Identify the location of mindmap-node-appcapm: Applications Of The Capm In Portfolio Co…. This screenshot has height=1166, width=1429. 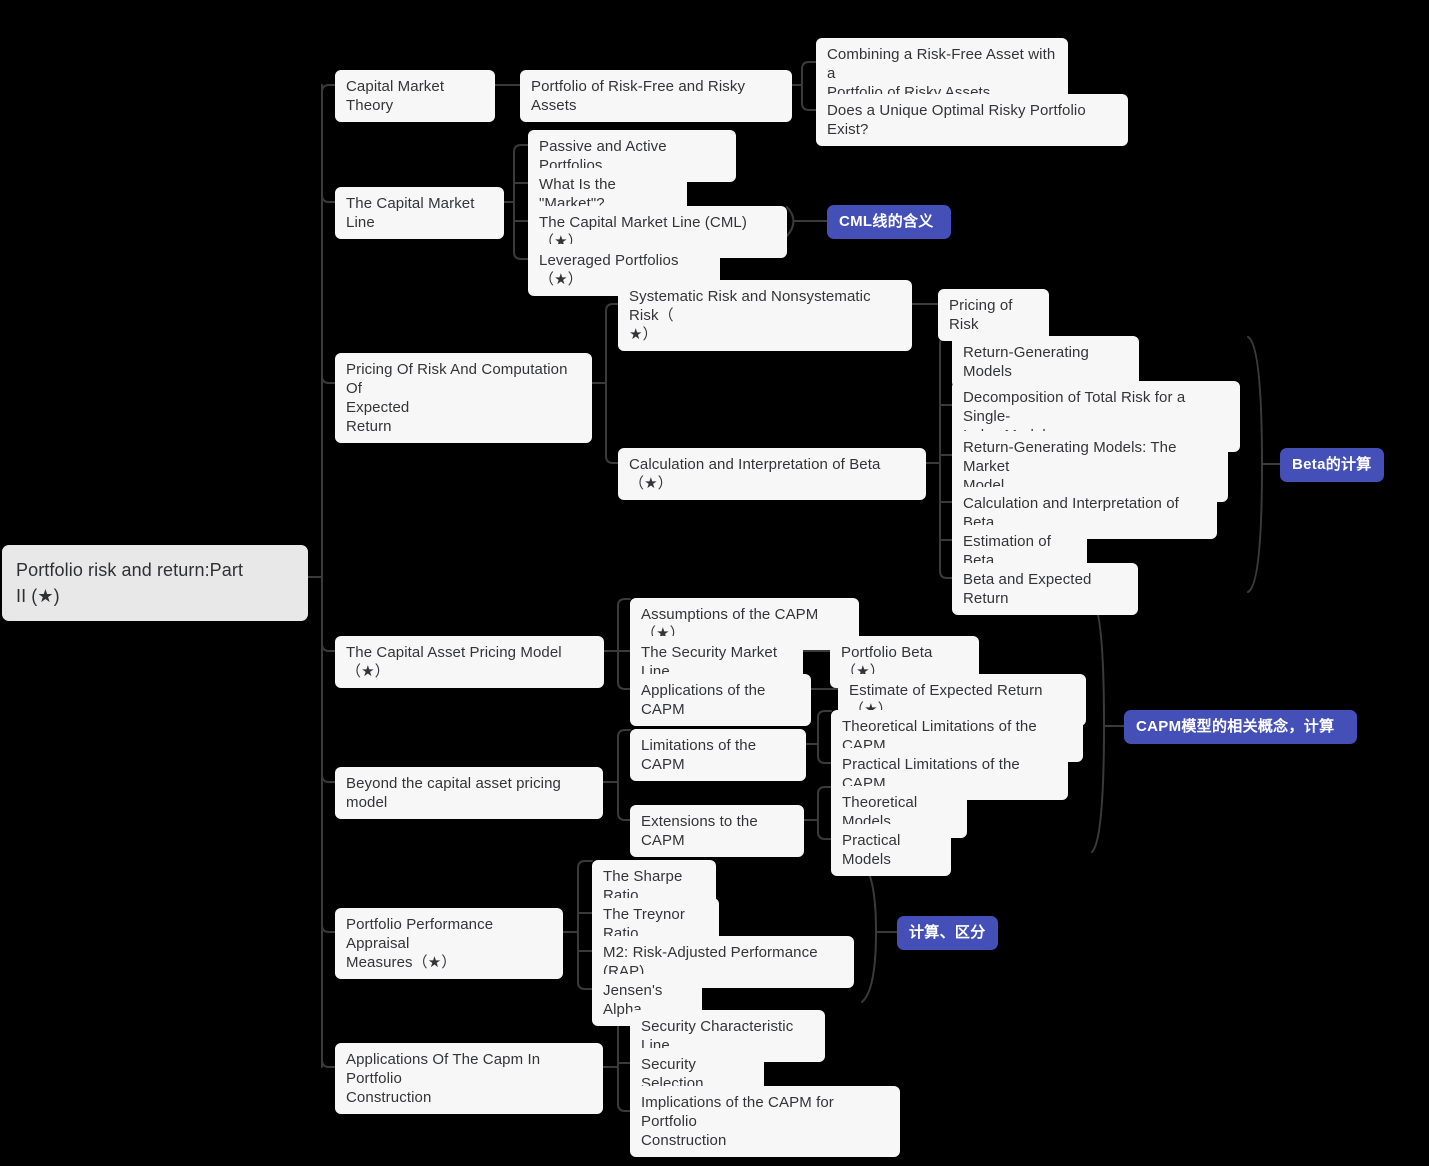
(469, 1078).